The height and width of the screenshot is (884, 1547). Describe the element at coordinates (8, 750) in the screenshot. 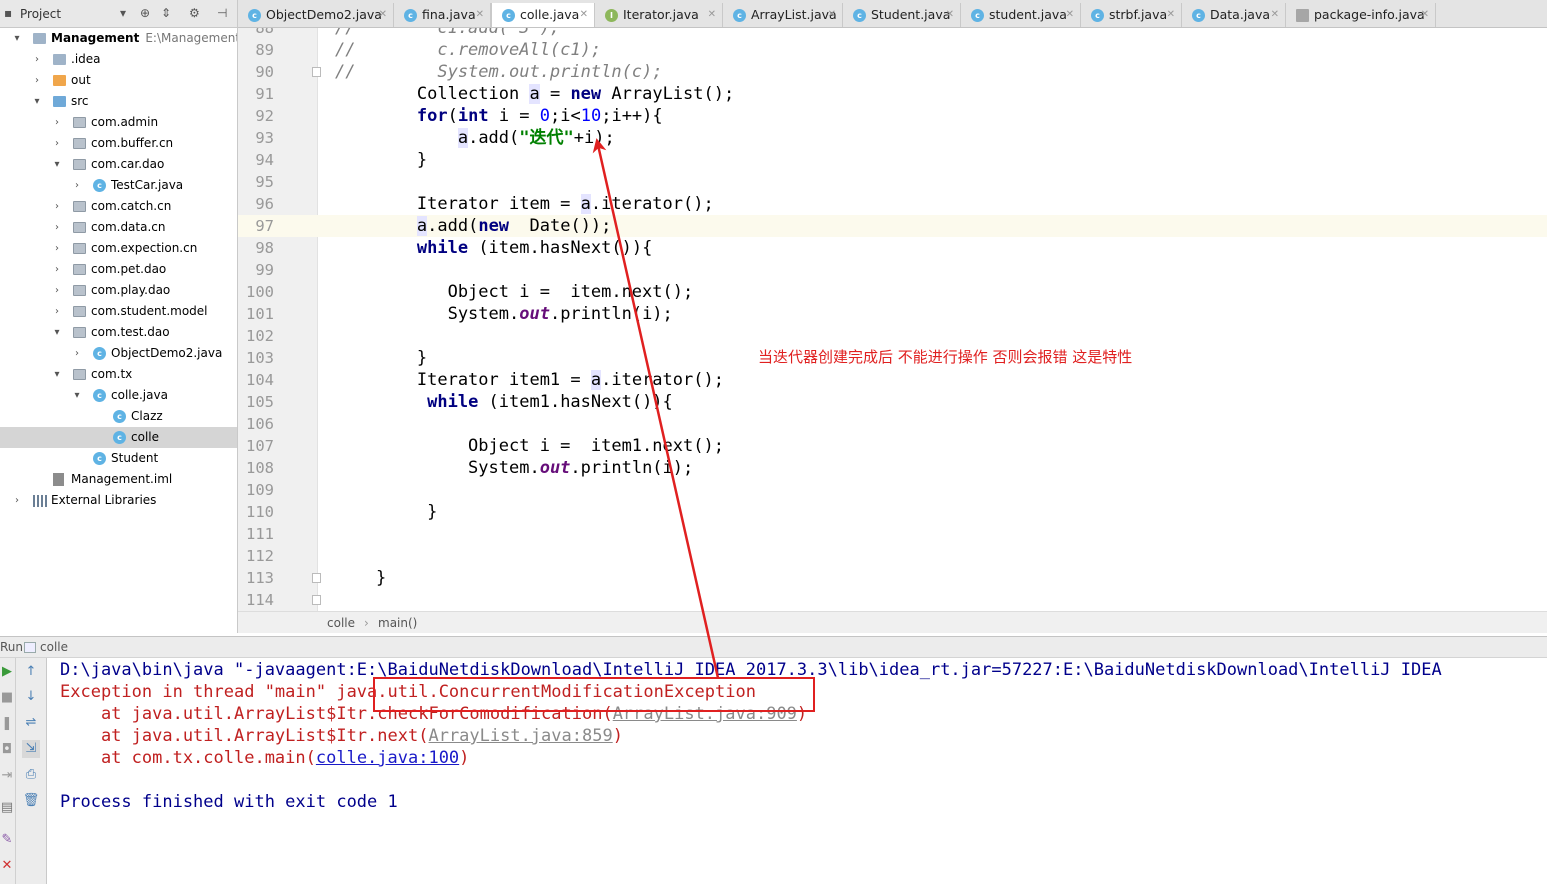

I see `camera-icon: ◘` at that location.